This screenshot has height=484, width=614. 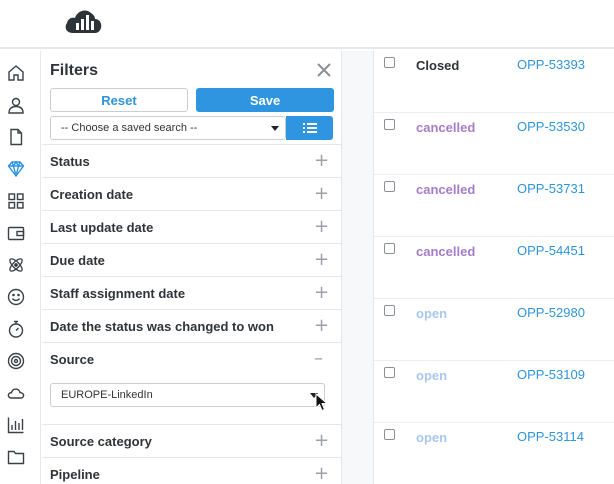 I want to click on grid-icon, so click(x=16, y=201).